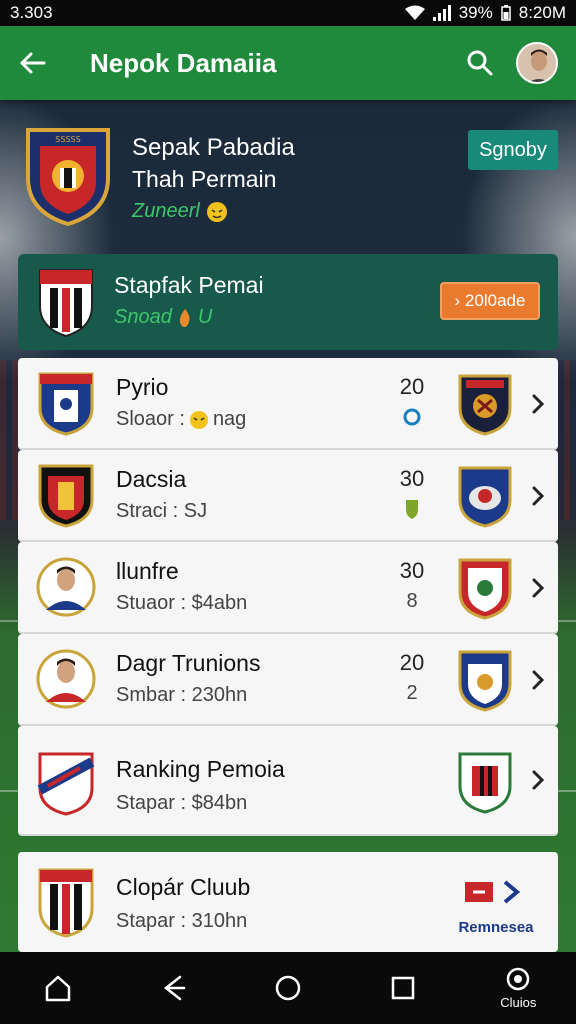  What do you see at coordinates (288, 588) in the screenshot?
I see `list-item: llunfre Stuaor : $4abn 30 8` at bounding box center [288, 588].